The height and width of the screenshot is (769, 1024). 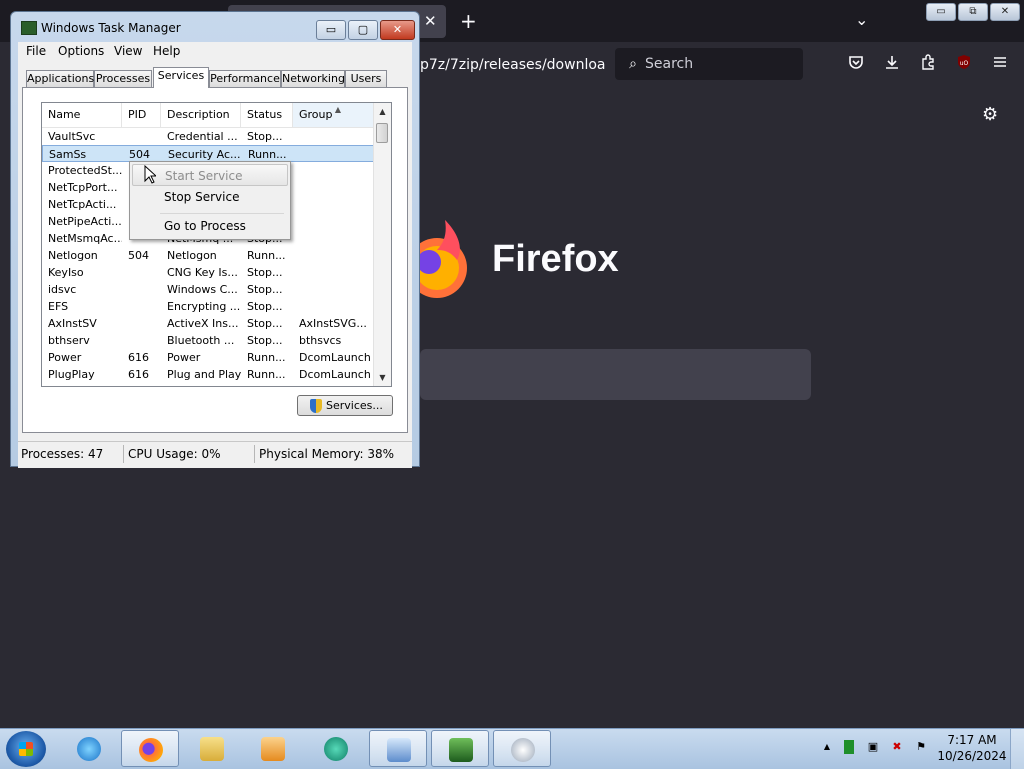 What do you see at coordinates (1000, 64) in the screenshot?
I see `menu-icon` at bounding box center [1000, 64].